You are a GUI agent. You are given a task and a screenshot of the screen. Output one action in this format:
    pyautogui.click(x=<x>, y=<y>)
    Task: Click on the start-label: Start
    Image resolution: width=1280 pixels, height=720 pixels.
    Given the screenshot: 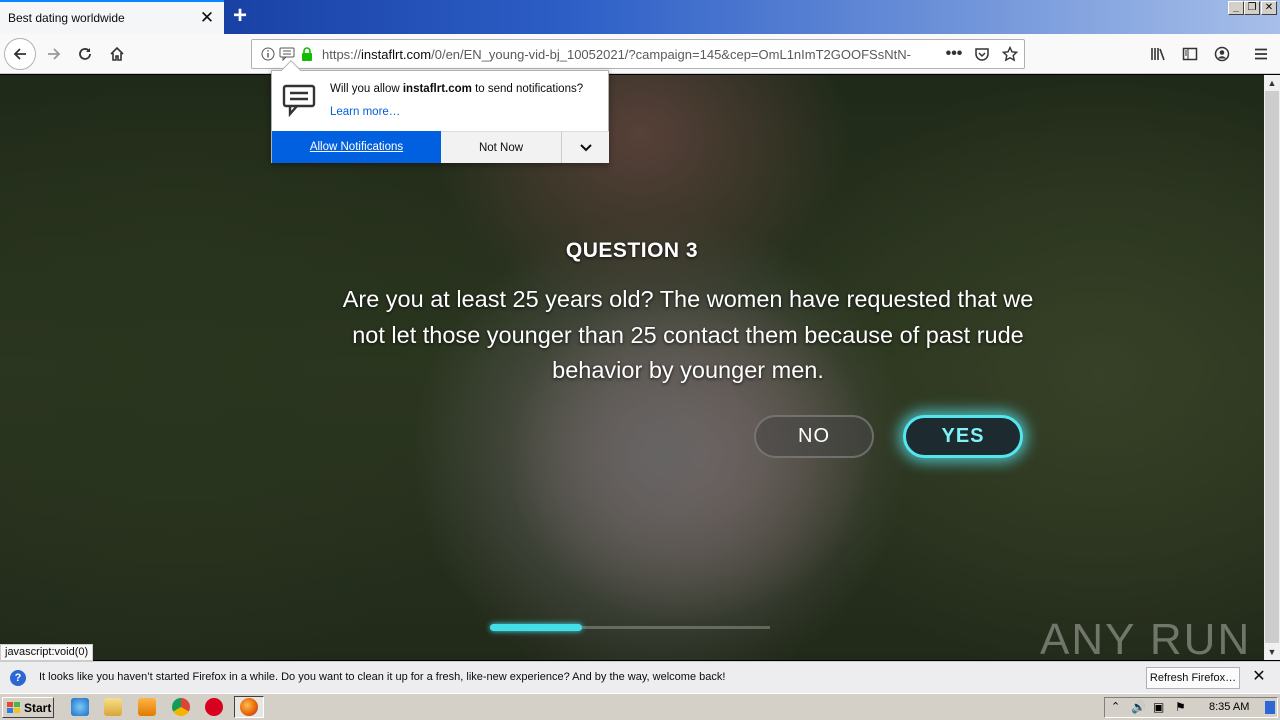 What is the action you would take?
    pyautogui.click(x=38, y=707)
    